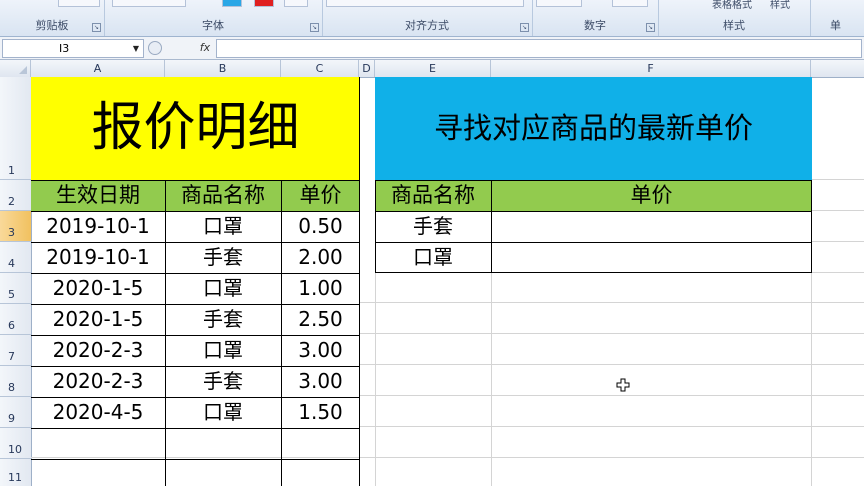 Image resolution: width=864 pixels, height=486 pixels. Describe the element at coordinates (320, 288) in the screenshot. I see `table-cell-price: 1.00` at that location.